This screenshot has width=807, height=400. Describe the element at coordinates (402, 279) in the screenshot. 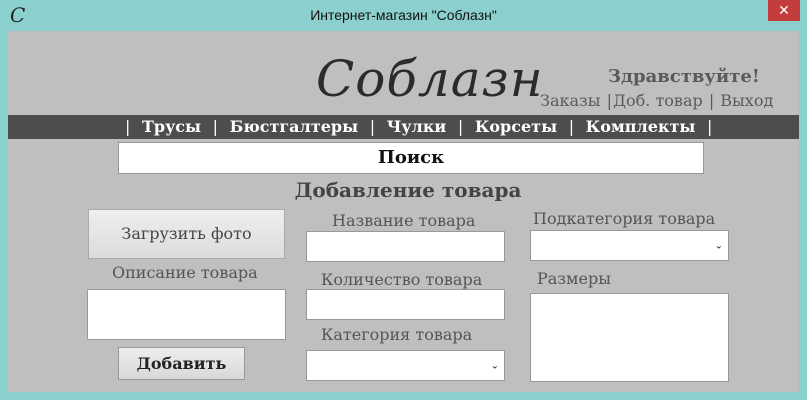

I see `quantity-label: Количество товара` at that location.